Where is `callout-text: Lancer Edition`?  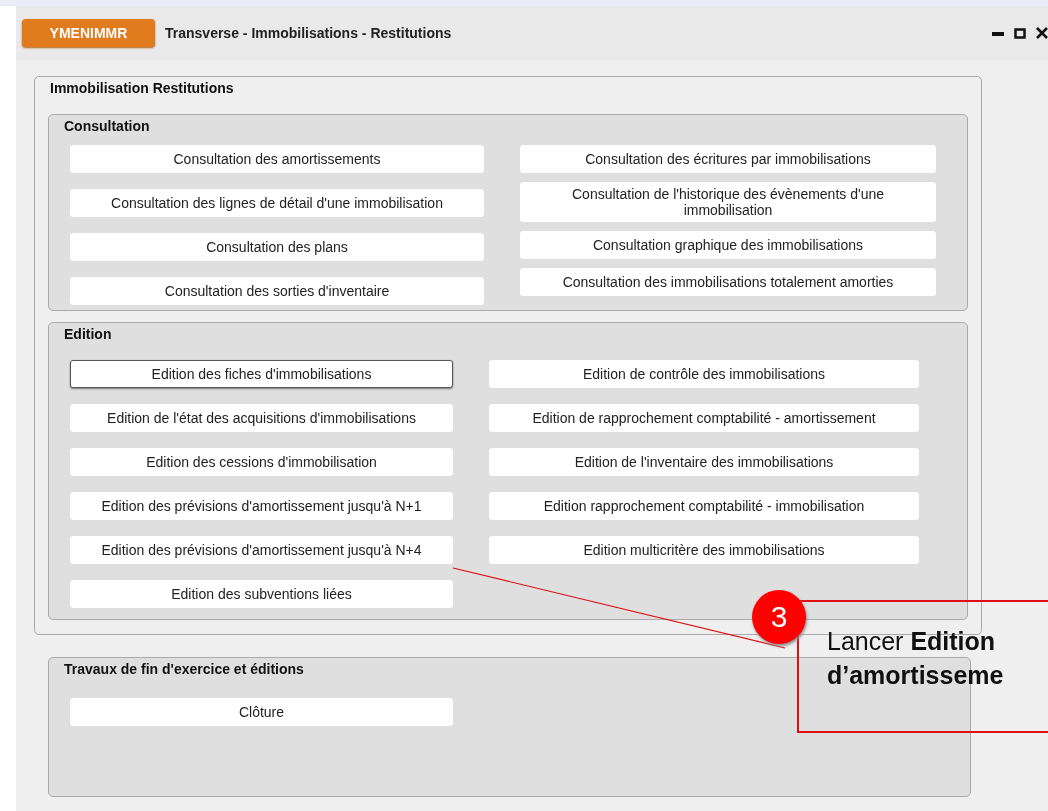 callout-text: Lancer Edition is located at coordinates (912, 641).